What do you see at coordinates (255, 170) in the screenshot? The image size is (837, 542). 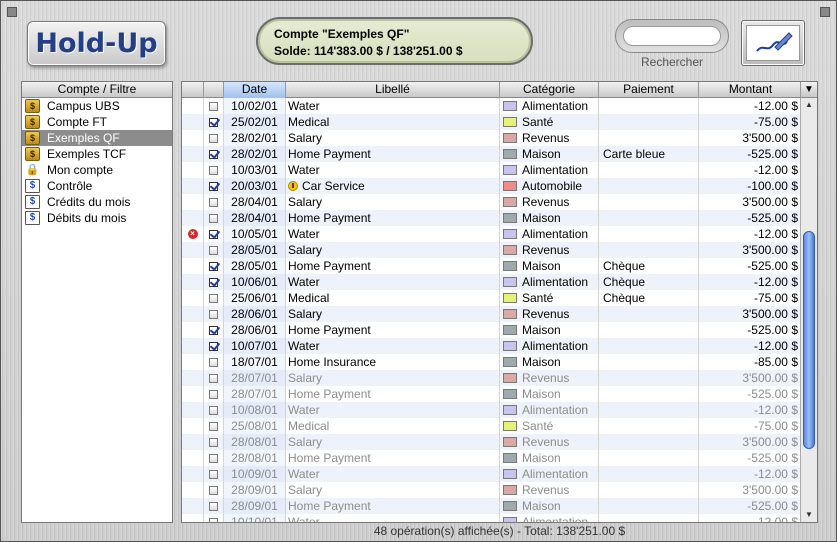 I see `row-date: 10/03/01` at bounding box center [255, 170].